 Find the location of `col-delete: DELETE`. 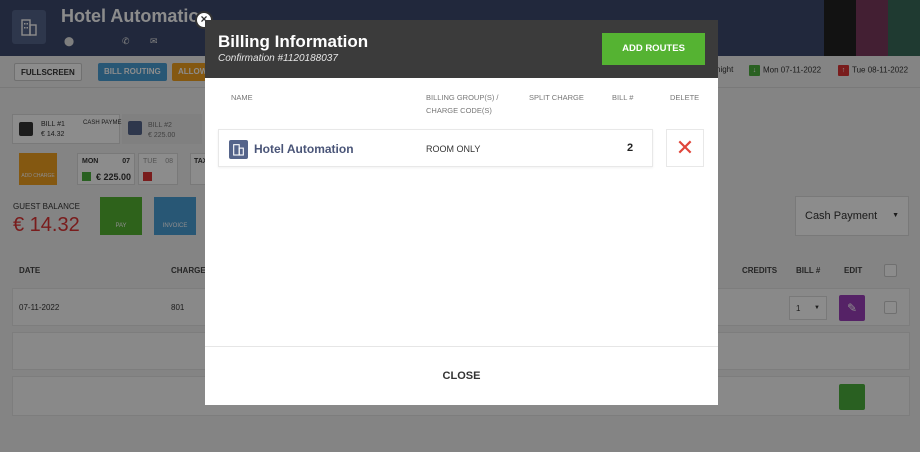

col-delete: DELETE is located at coordinates (685, 97).